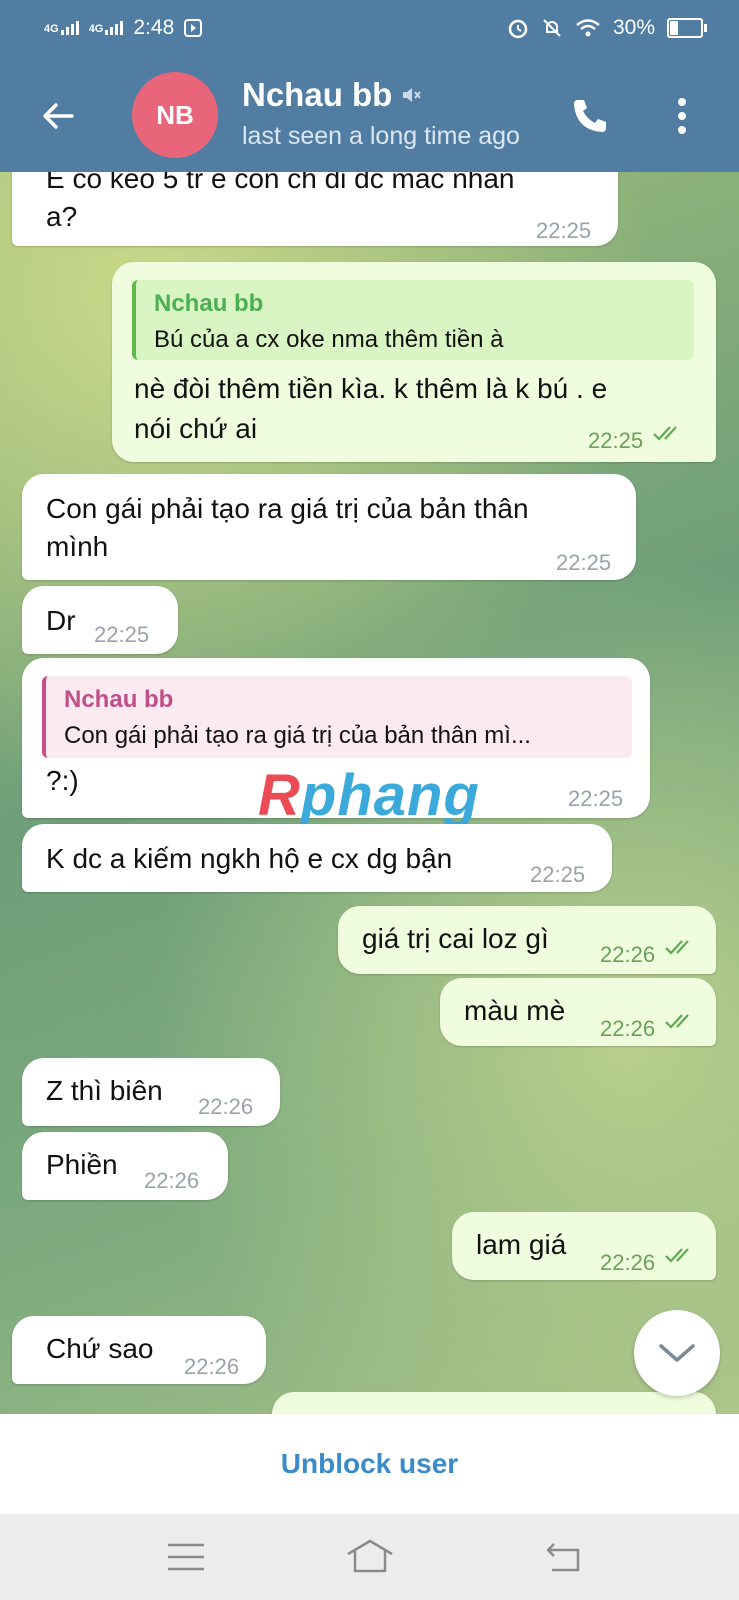  I want to click on wifi-icon, so click(588, 28).